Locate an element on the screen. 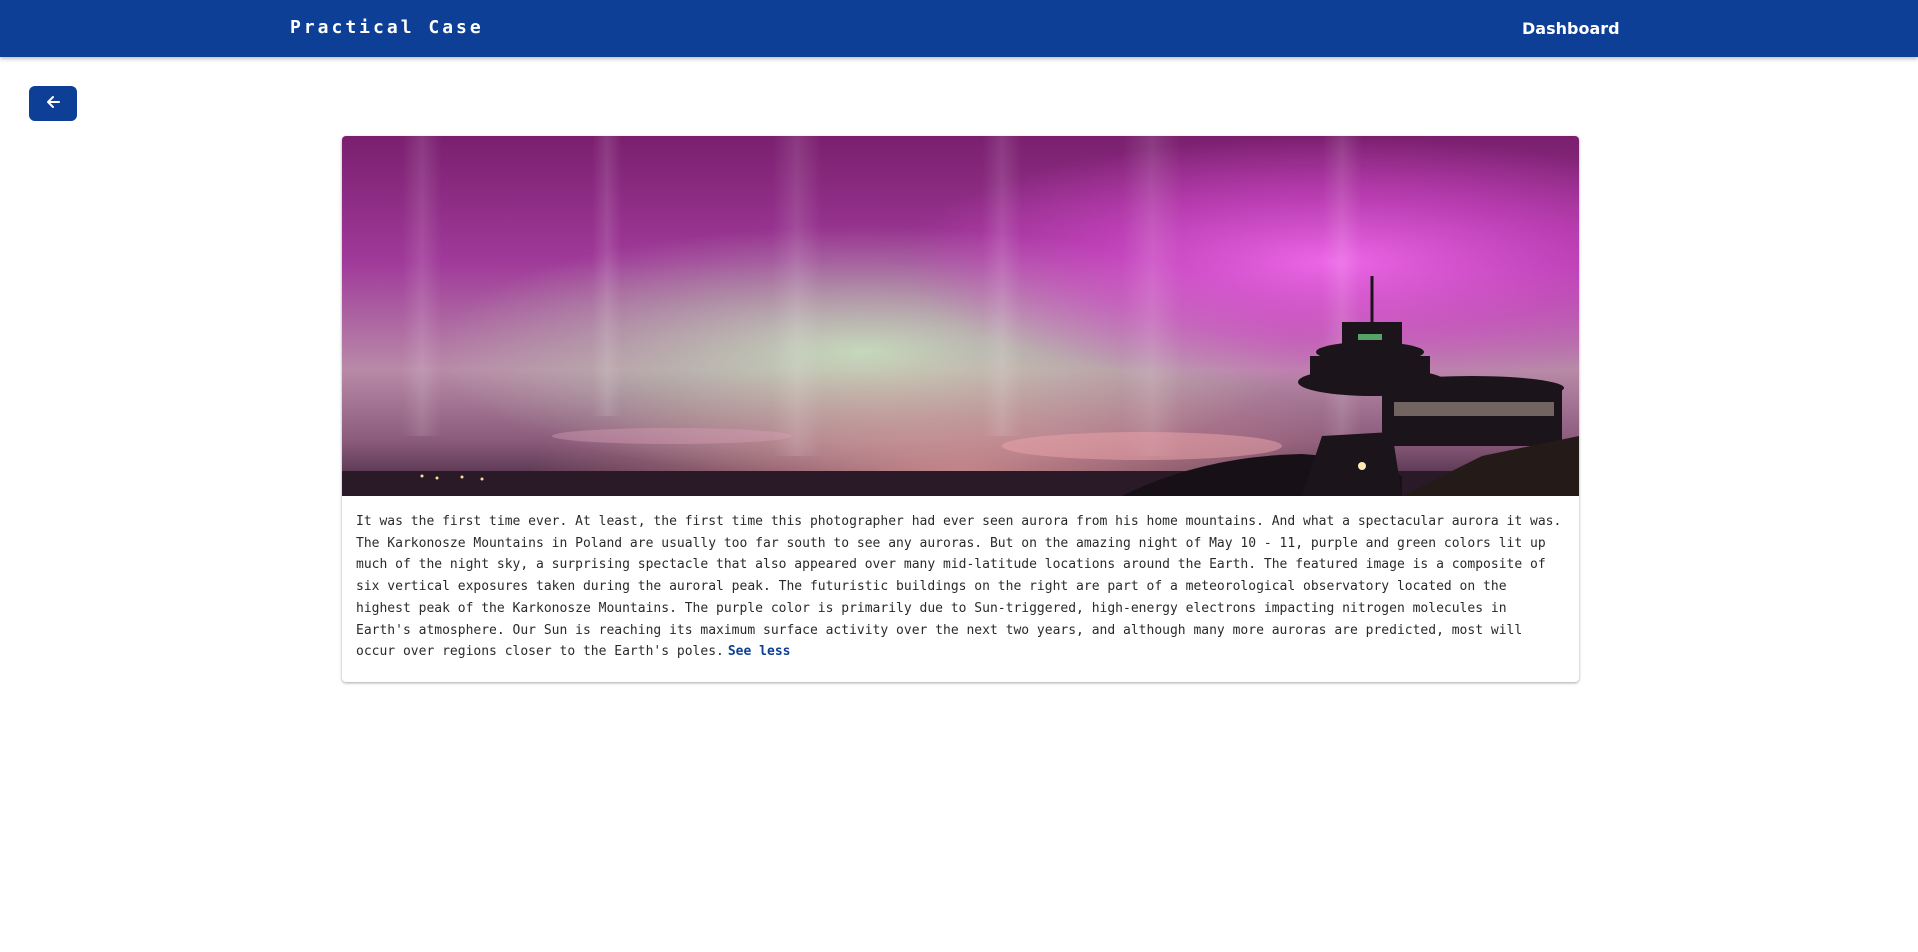 The height and width of the screenshot is (952, 1918). app-bar: Practical Case Dashboard is located at coordinates (959, 28).